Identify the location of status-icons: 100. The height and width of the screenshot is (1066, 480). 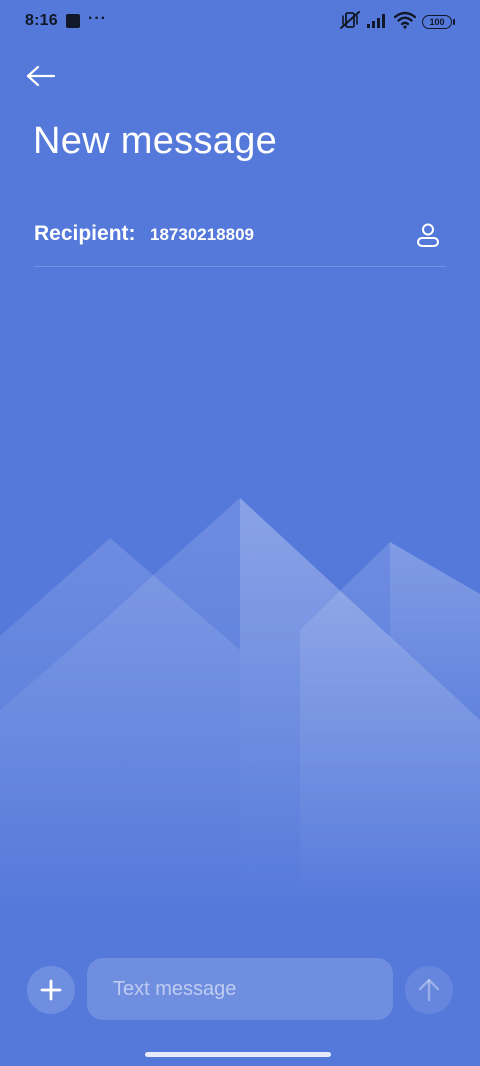
(397, 22).